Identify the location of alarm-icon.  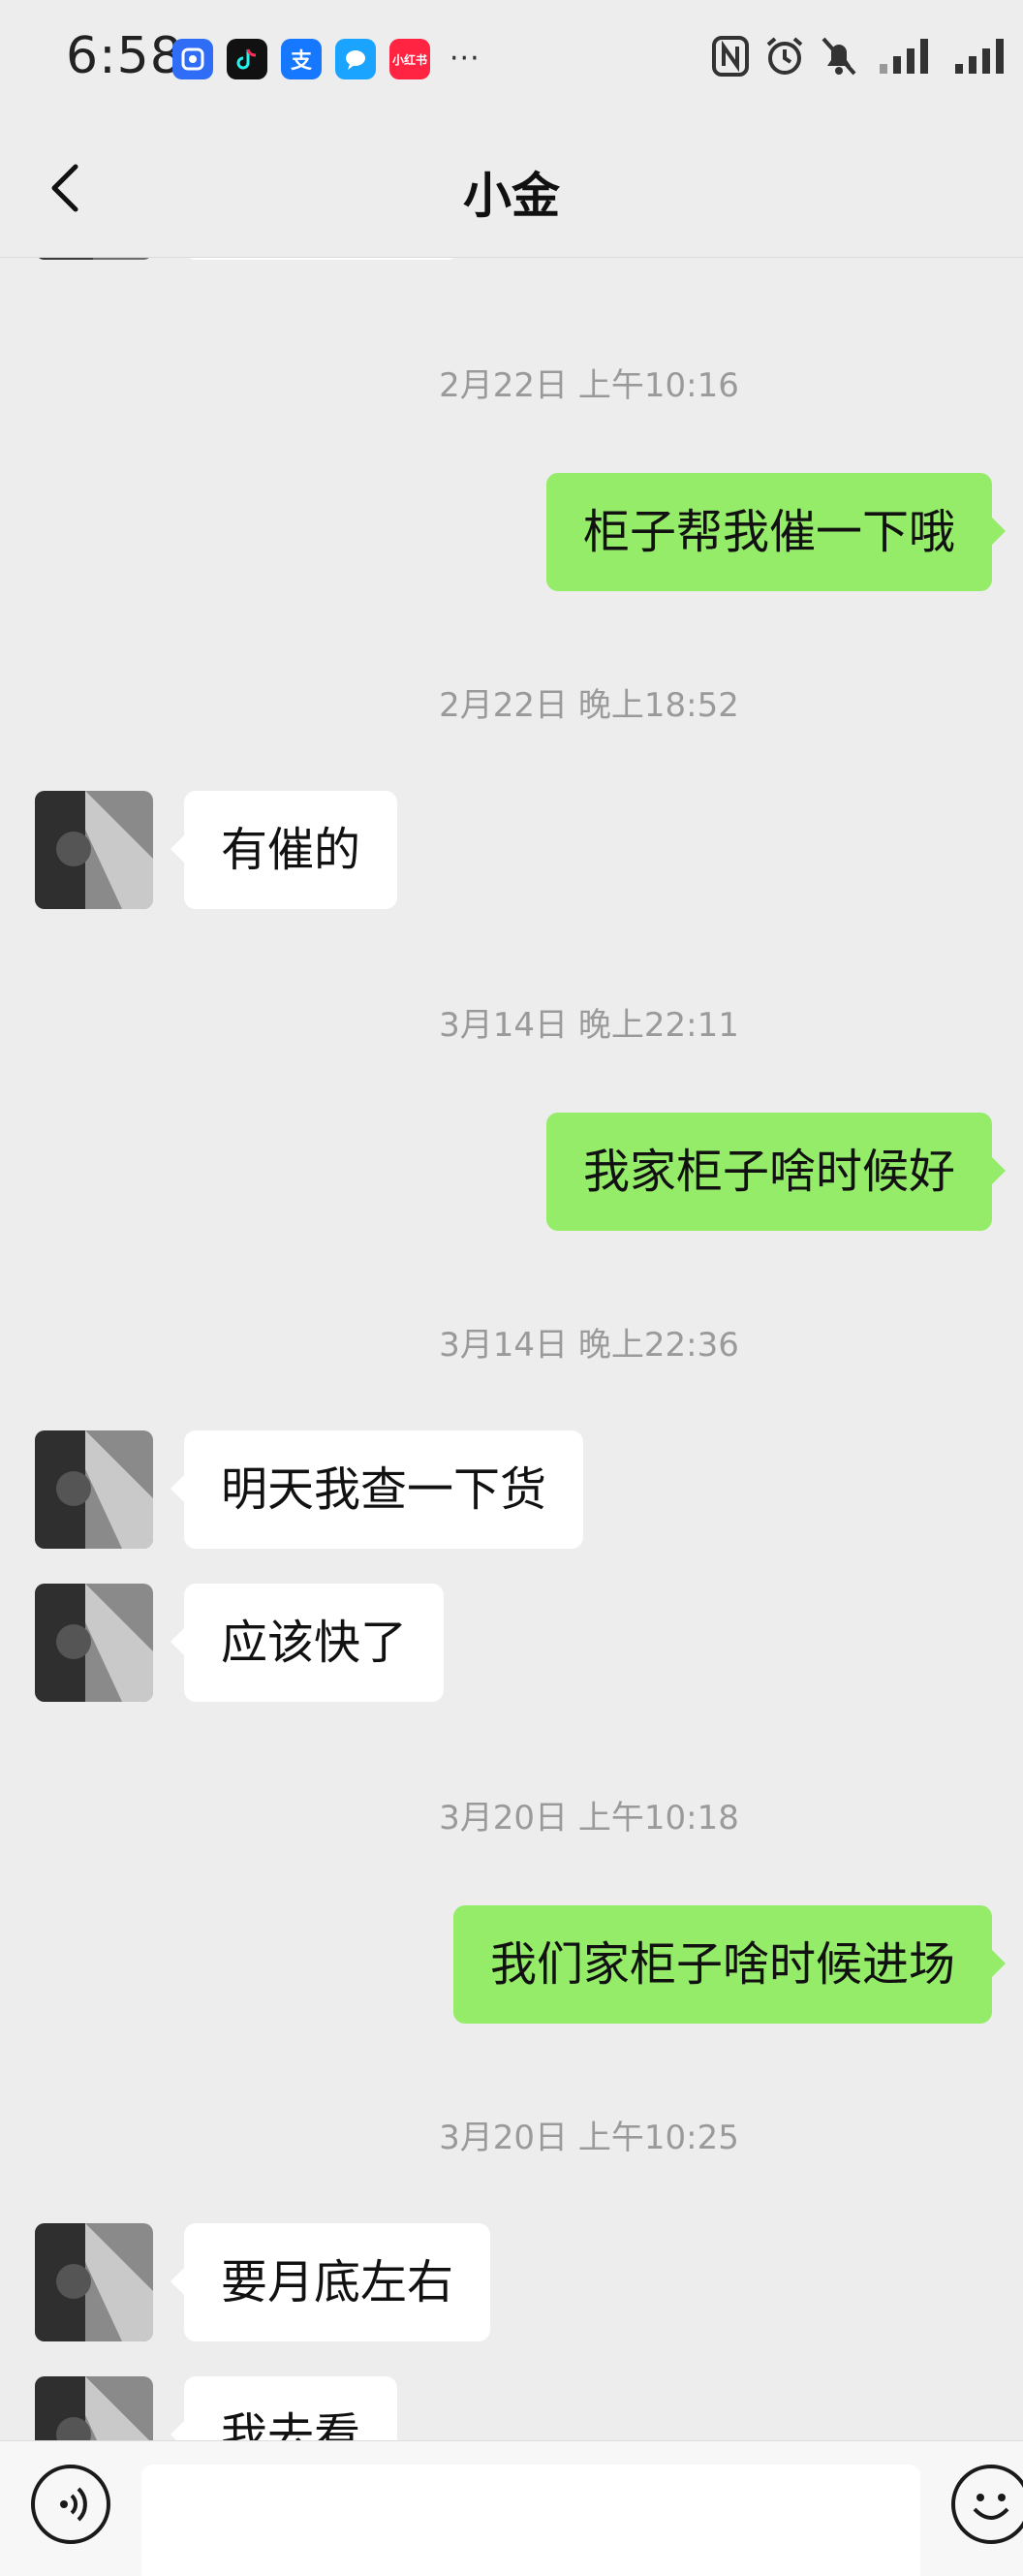
(784, 56).